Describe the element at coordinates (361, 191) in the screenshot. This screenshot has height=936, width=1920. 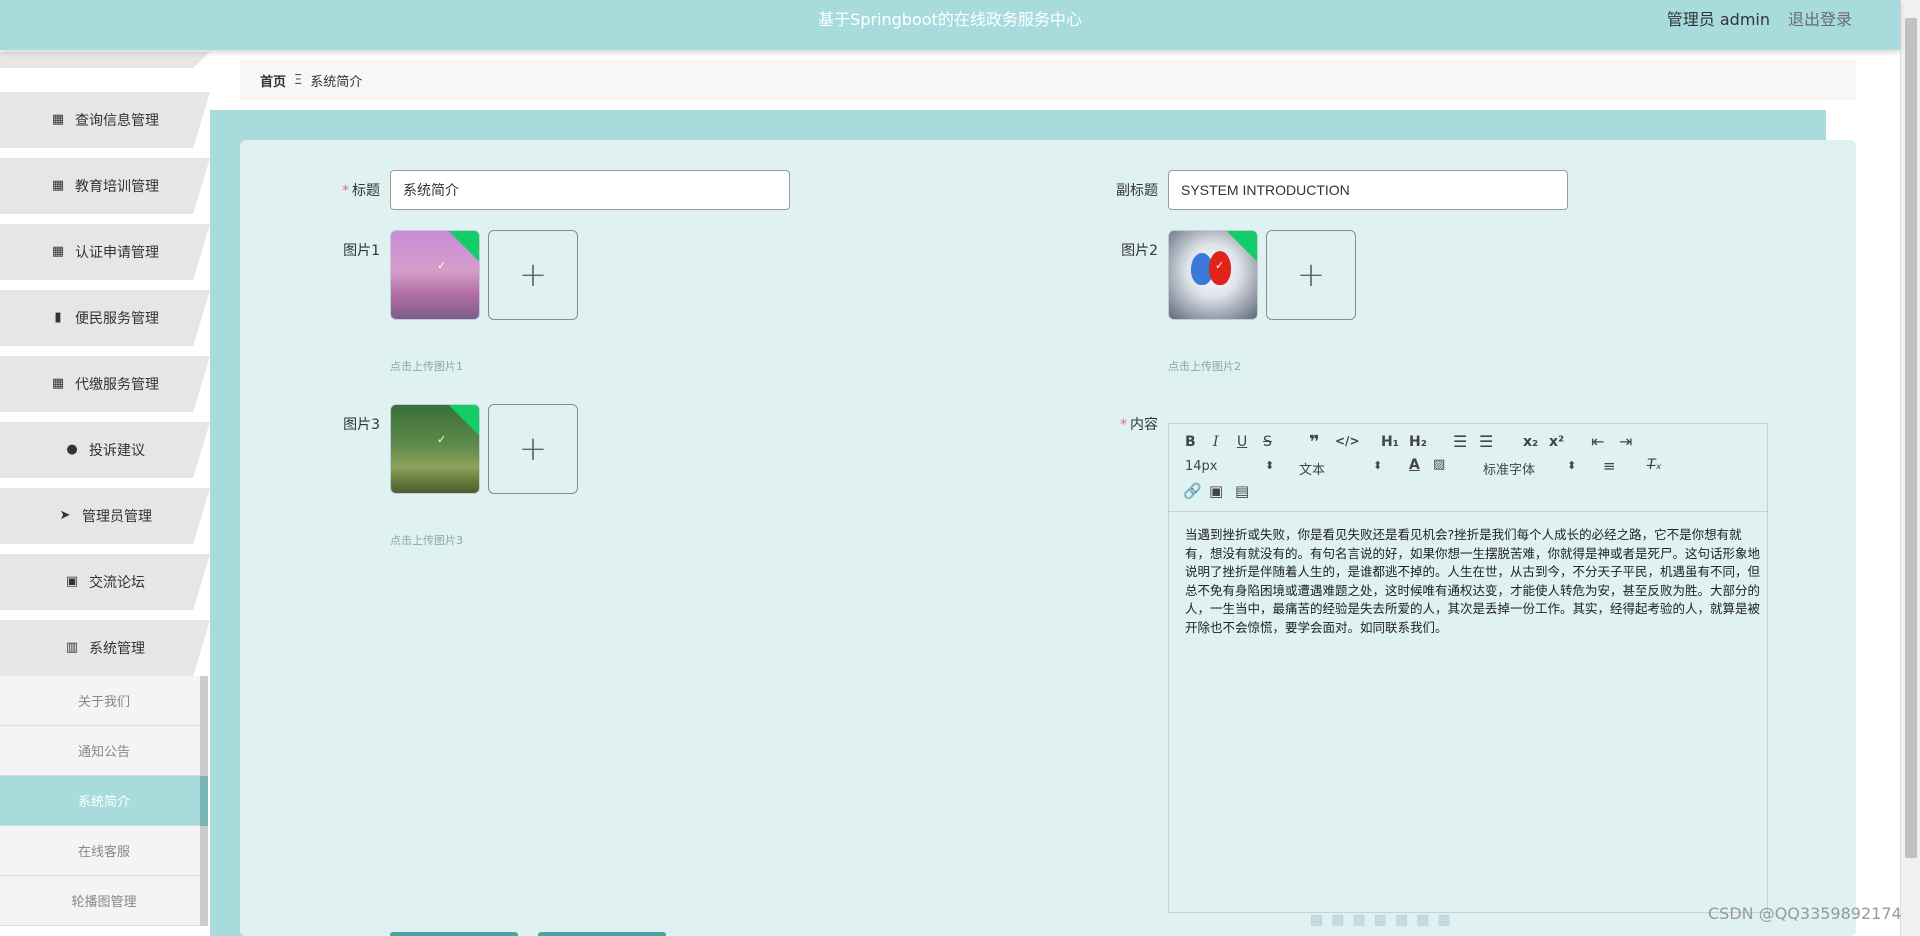
I see `title-label: * 标题` at that location.